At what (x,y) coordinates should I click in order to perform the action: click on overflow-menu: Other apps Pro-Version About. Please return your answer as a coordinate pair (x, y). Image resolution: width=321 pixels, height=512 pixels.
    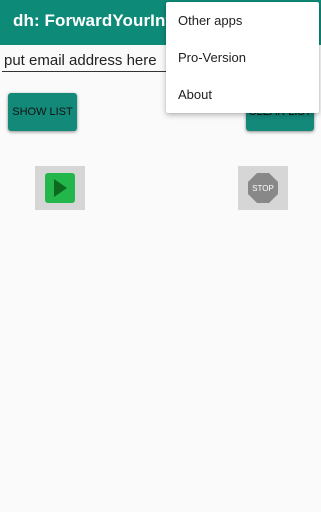
    Looking at the image, I should click on (242, 57).